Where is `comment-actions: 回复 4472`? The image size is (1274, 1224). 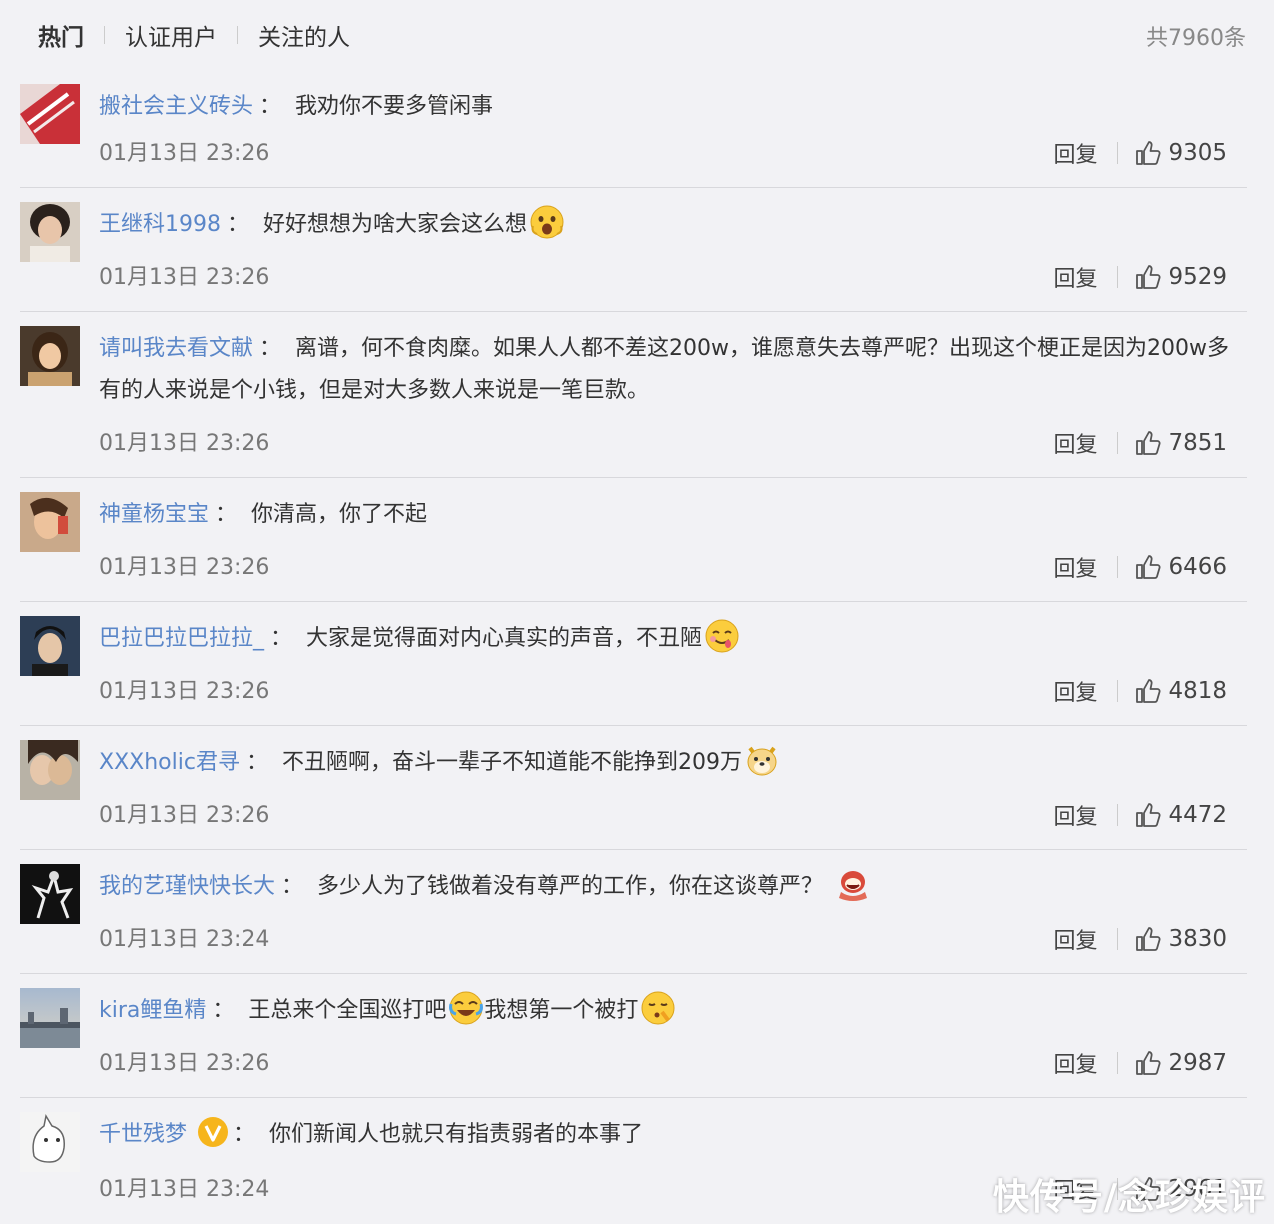 comment-actions: 回复 4472 is located at coordinates (1140, 815).